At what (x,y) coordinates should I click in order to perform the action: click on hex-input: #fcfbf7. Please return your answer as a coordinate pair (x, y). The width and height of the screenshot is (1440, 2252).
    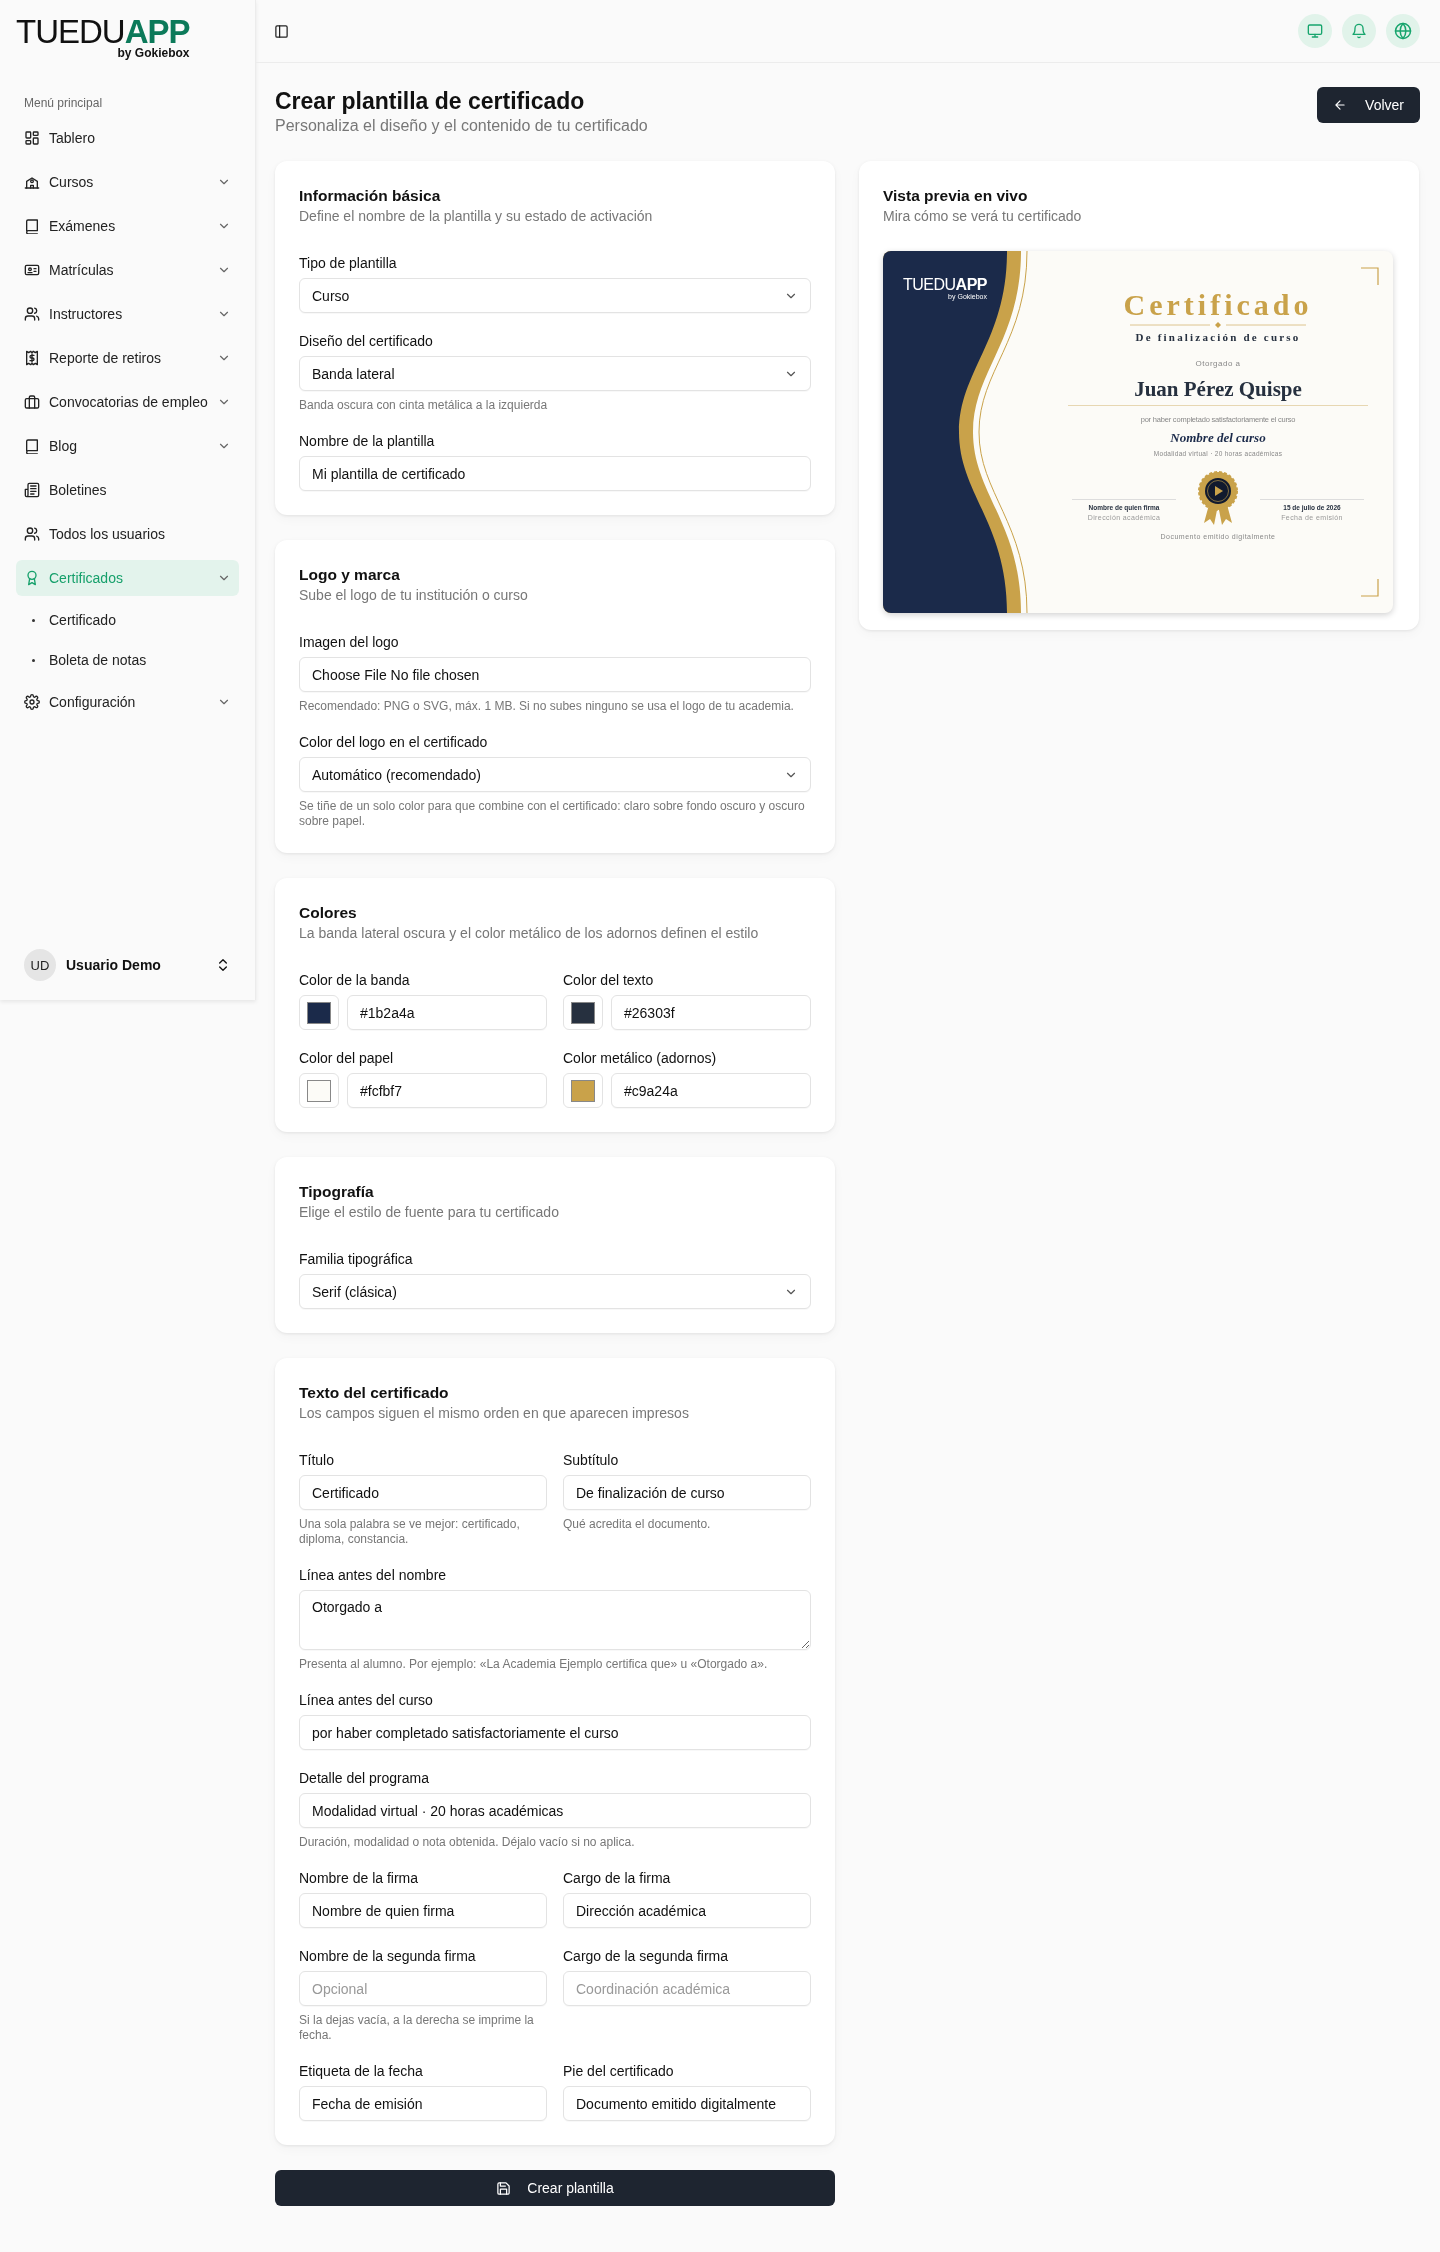
    Looking at the image, I should click on (447, 1090).